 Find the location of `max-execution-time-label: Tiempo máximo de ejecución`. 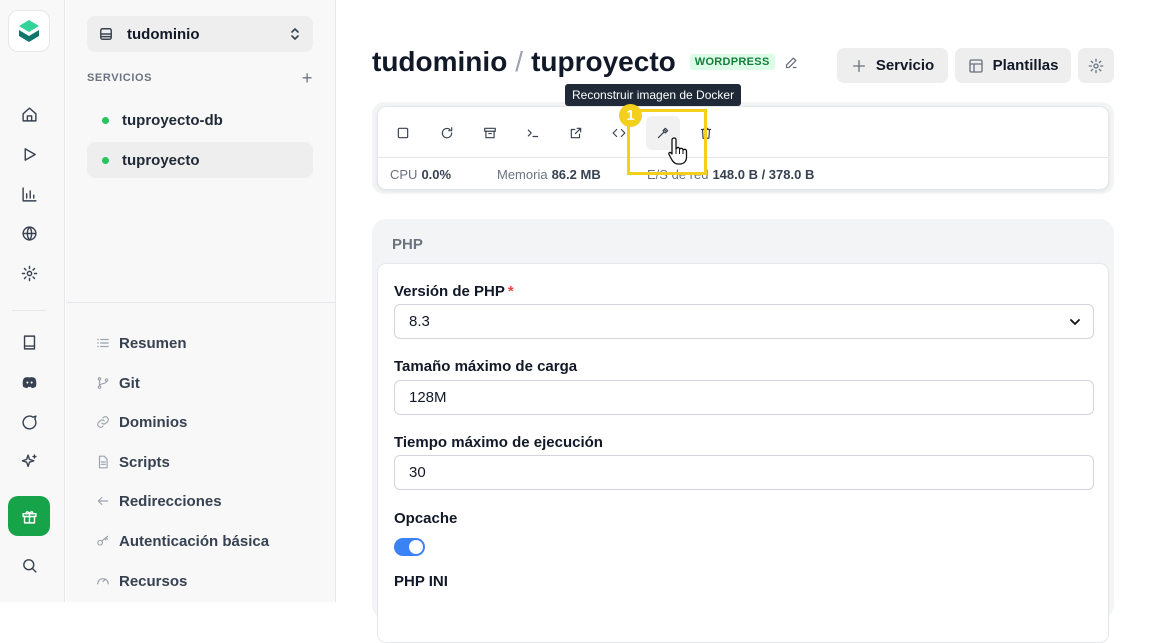

max-execution-time-label: Tiempo máximo de ejecución is located at coordinates (498, 442).